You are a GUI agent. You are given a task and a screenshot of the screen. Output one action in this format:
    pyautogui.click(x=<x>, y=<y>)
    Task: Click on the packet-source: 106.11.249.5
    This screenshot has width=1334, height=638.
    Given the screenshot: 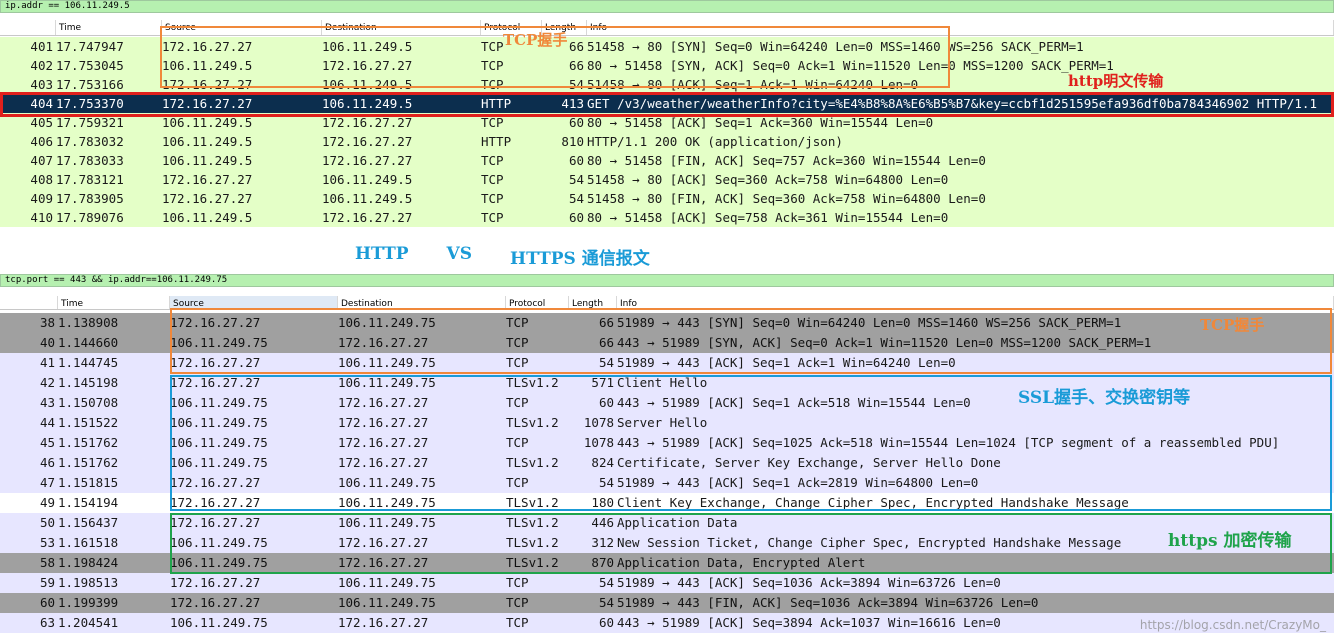 What is the action you would take?
    pyautogui.click(x=207, y=160)
    